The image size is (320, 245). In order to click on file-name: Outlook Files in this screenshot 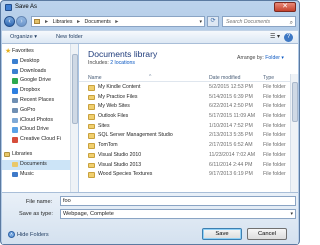, I will do `click(113, 116)`.